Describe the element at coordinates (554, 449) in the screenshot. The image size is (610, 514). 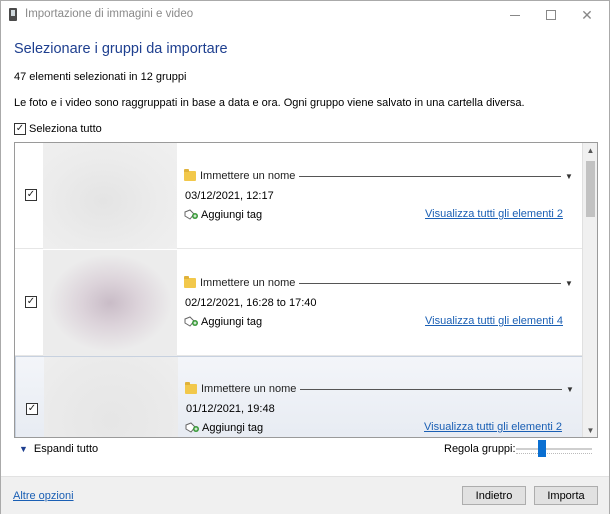
I see `adjust-groups-slider-track` at that location.